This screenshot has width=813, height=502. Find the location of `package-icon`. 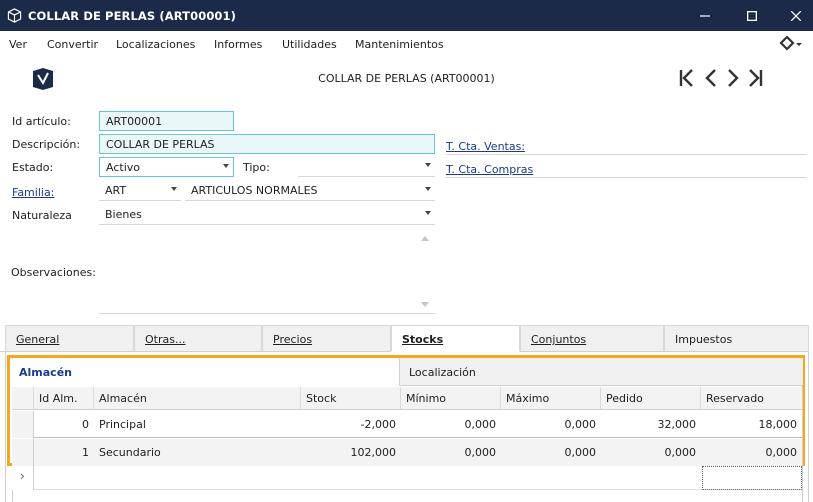

package-icon is located at coordinates (14, 15).